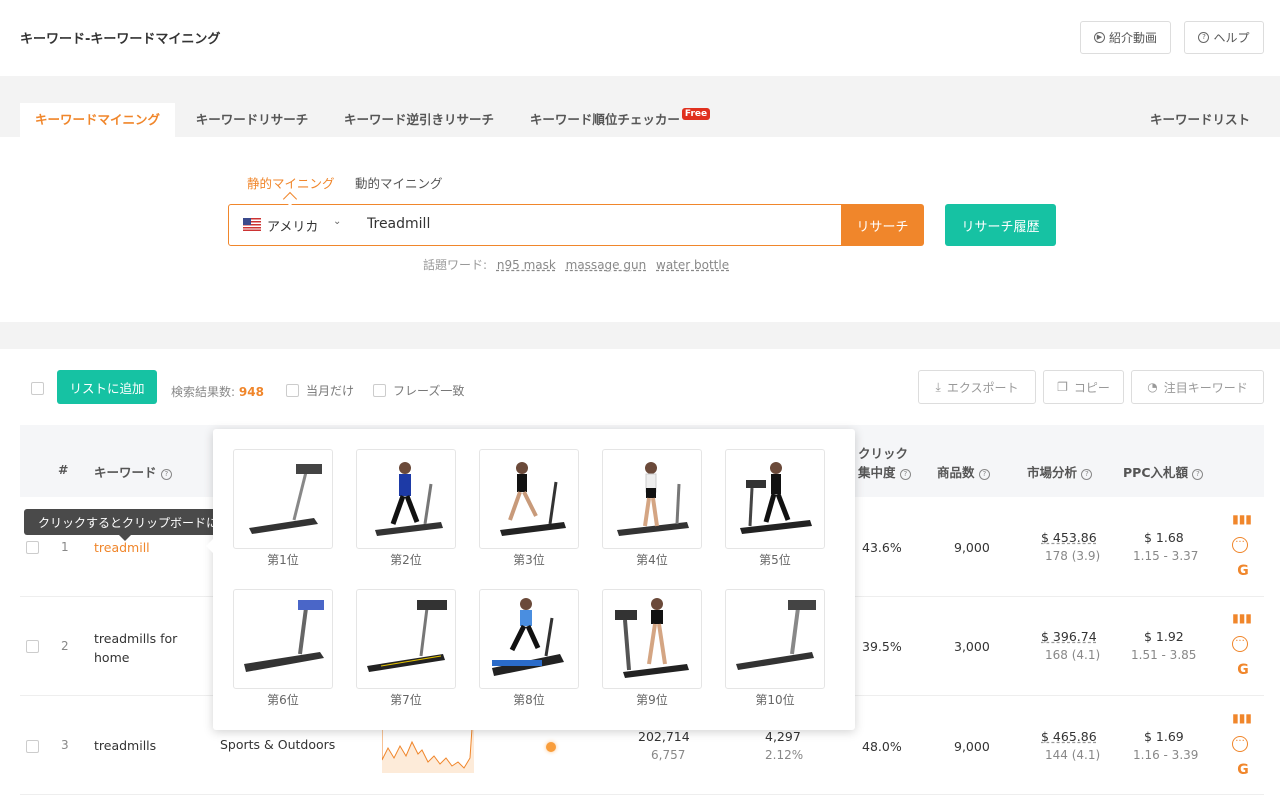  What do you see at coordinates (1166, 556) in the screenshot?
I see `row-ppc-range: 1.15 - 3.37` at bounding box center [1166, 556].